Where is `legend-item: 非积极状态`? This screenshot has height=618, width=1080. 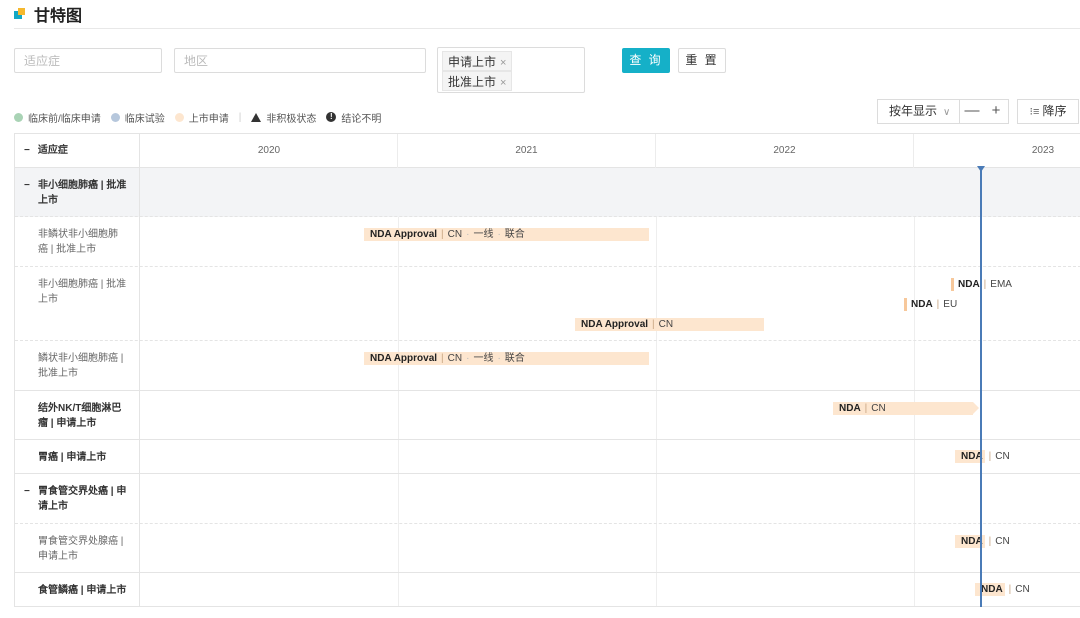 legend-item: 非积极状态 is located at coordinates (283, 117).